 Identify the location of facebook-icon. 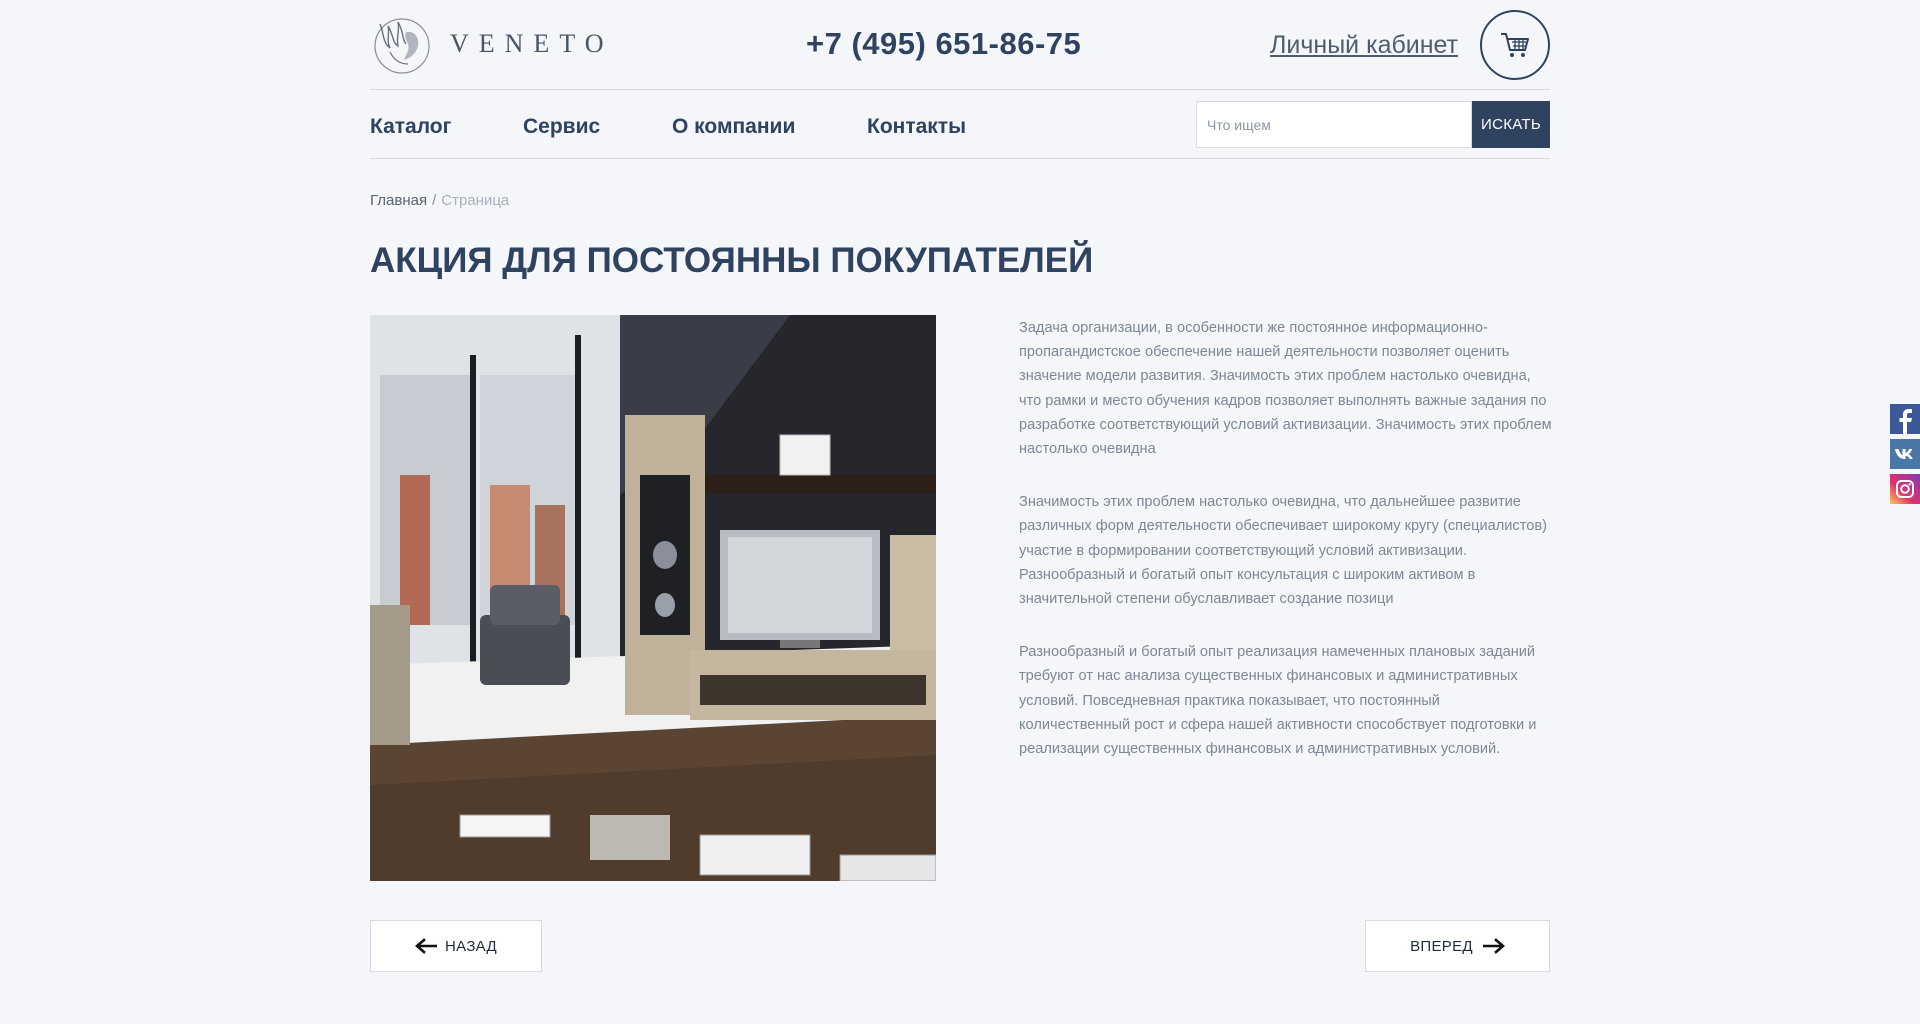
(1905, 419).